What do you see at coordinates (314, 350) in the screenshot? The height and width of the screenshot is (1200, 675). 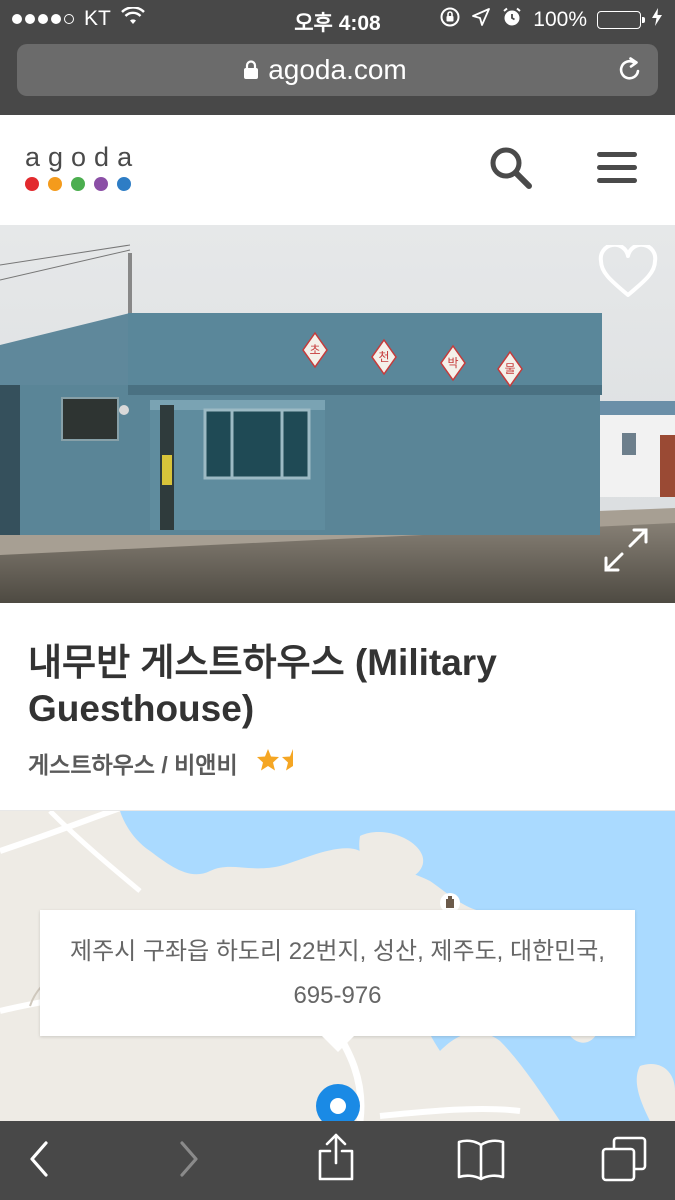 I see `sign-char: 초` at bounding box center [314, 350].